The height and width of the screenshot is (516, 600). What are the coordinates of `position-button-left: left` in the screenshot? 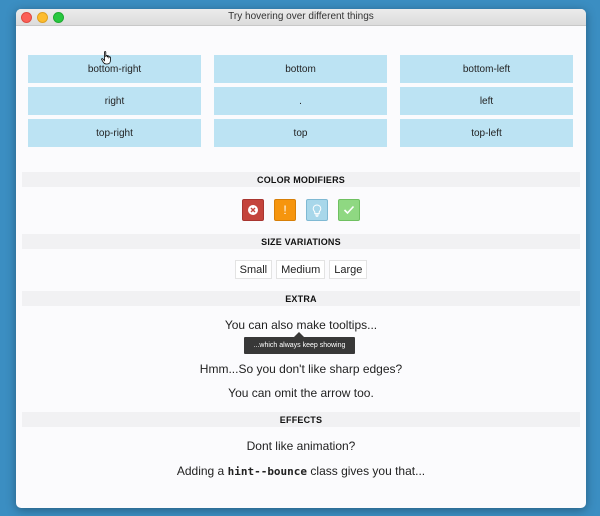 It's located at (486, 101).